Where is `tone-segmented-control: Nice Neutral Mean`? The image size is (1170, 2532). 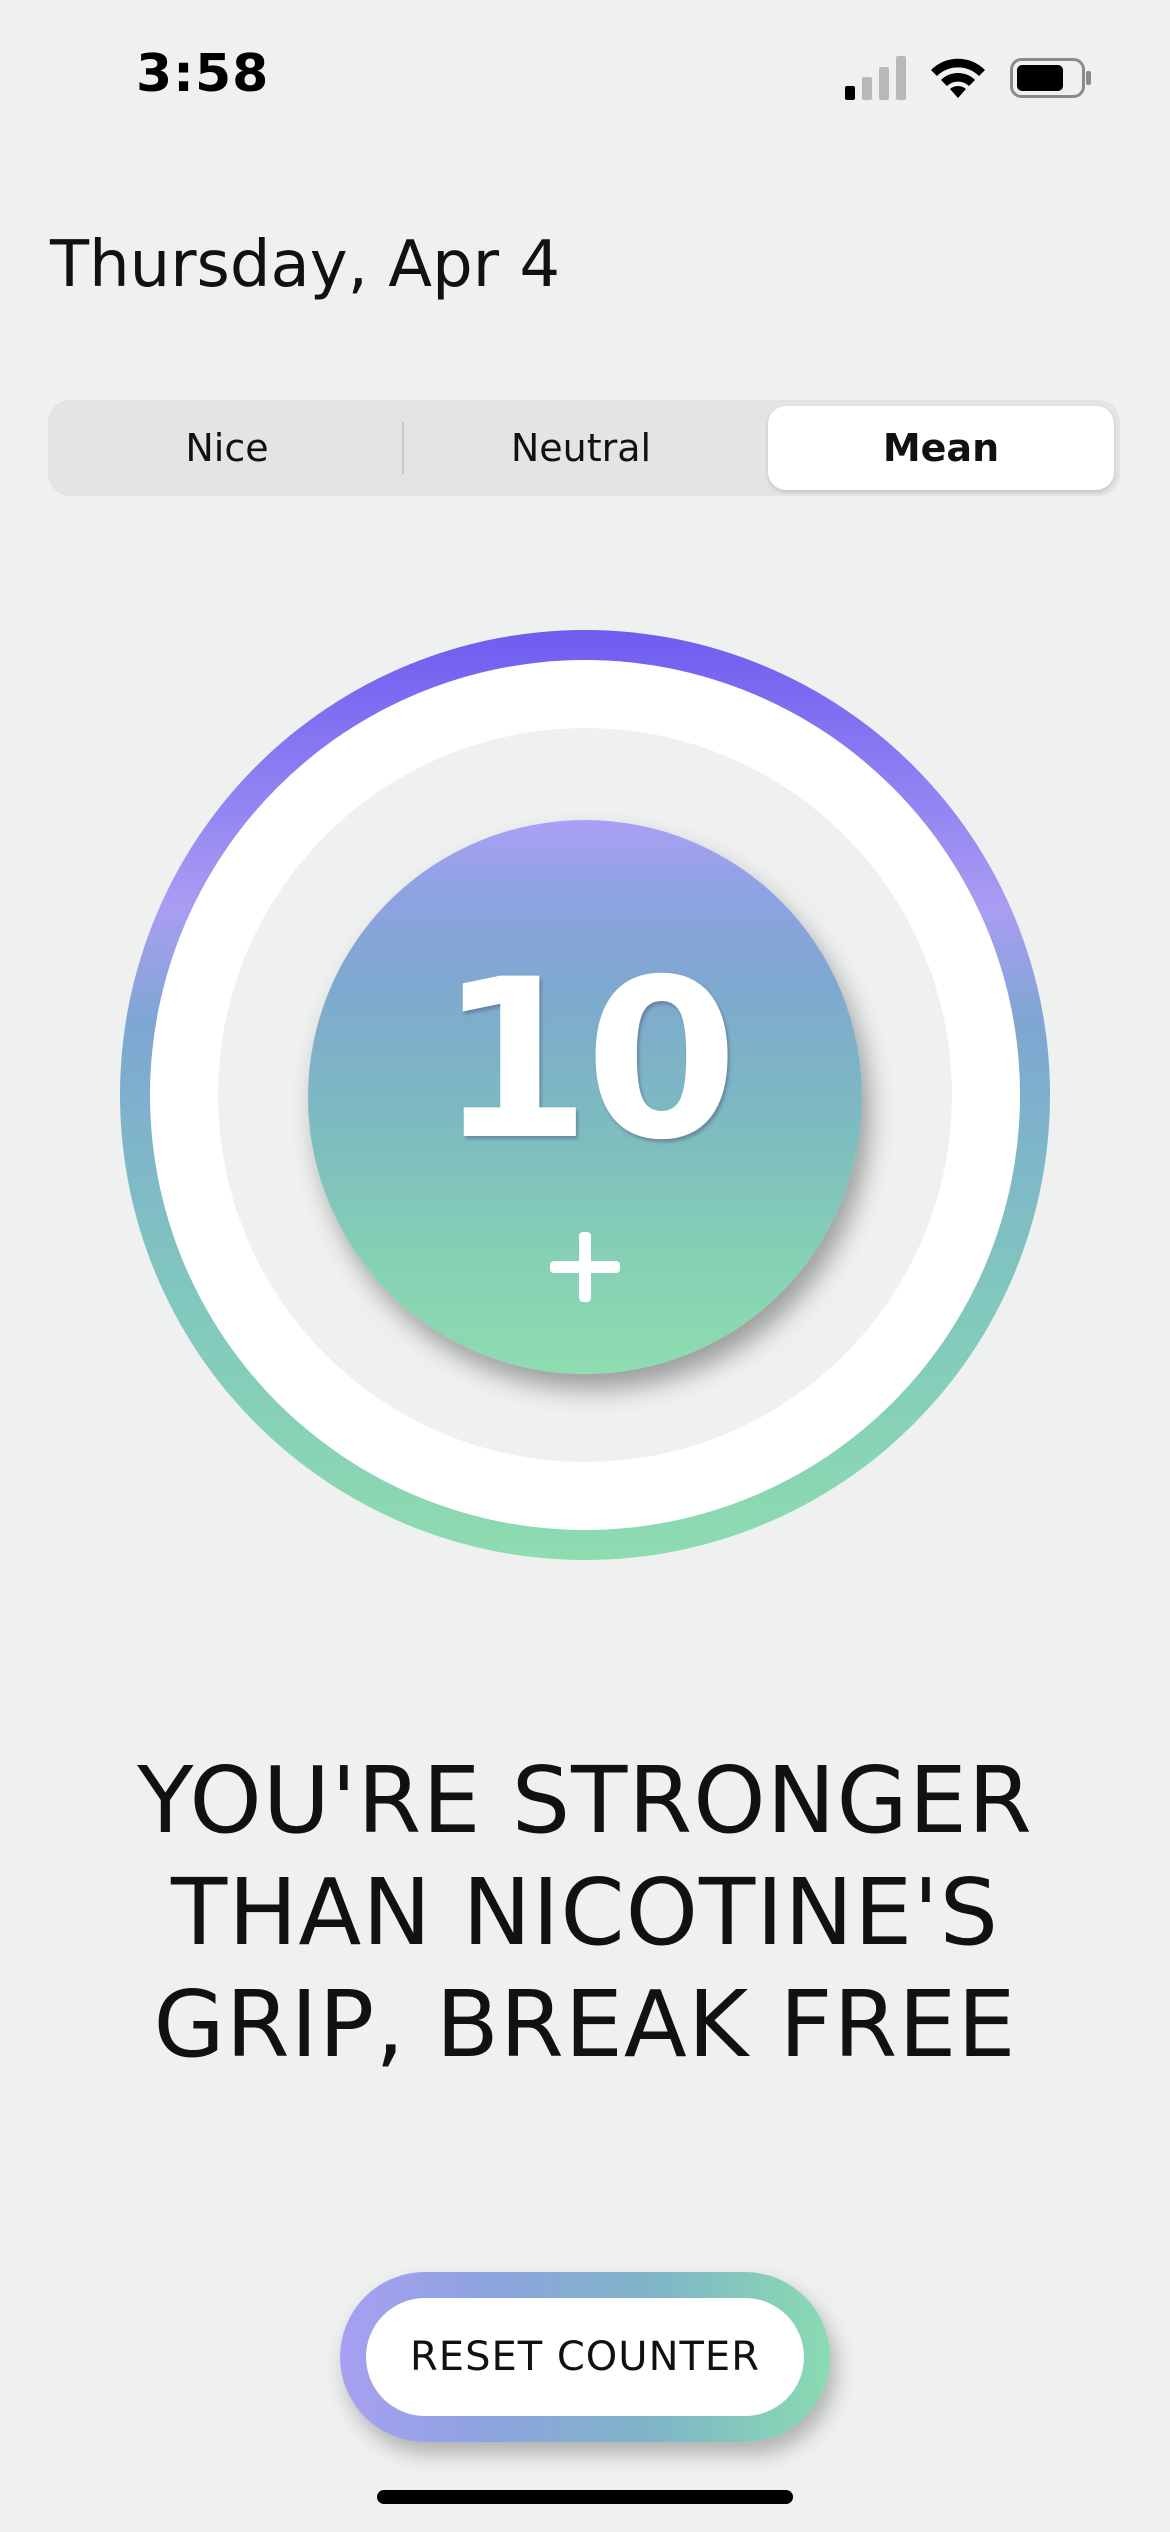
tone-segmented-control: Nice Neutral Mean is located at coordinates (584, 448).